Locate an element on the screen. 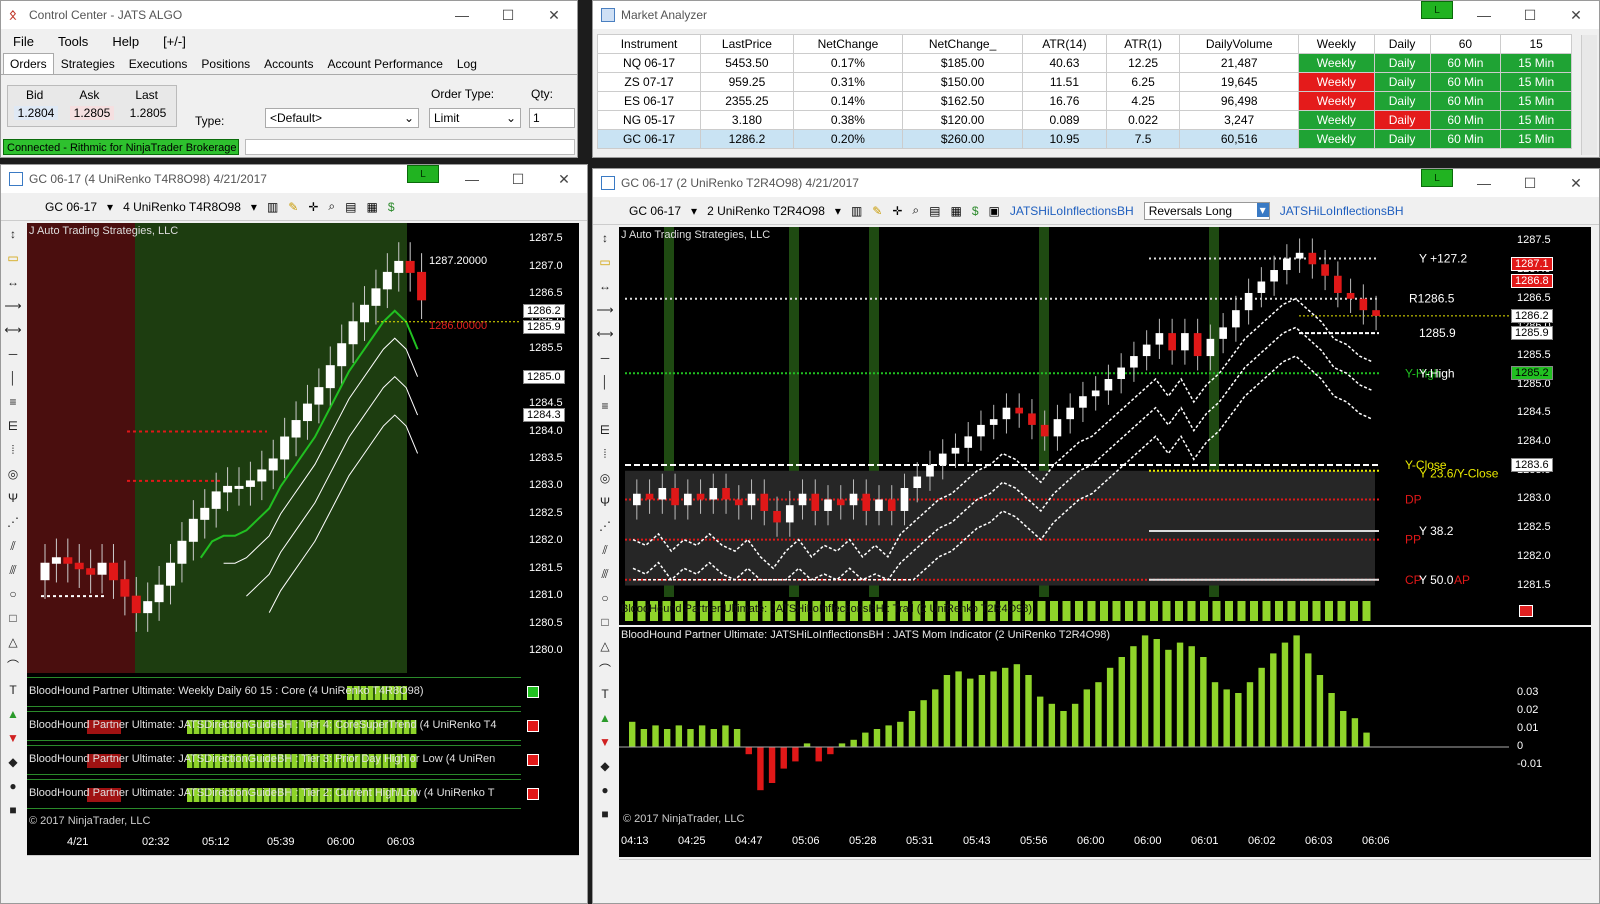 The height and width of the screenshot is (904, 1600). tab-positions: Positions is located at coordinates (225, 63).